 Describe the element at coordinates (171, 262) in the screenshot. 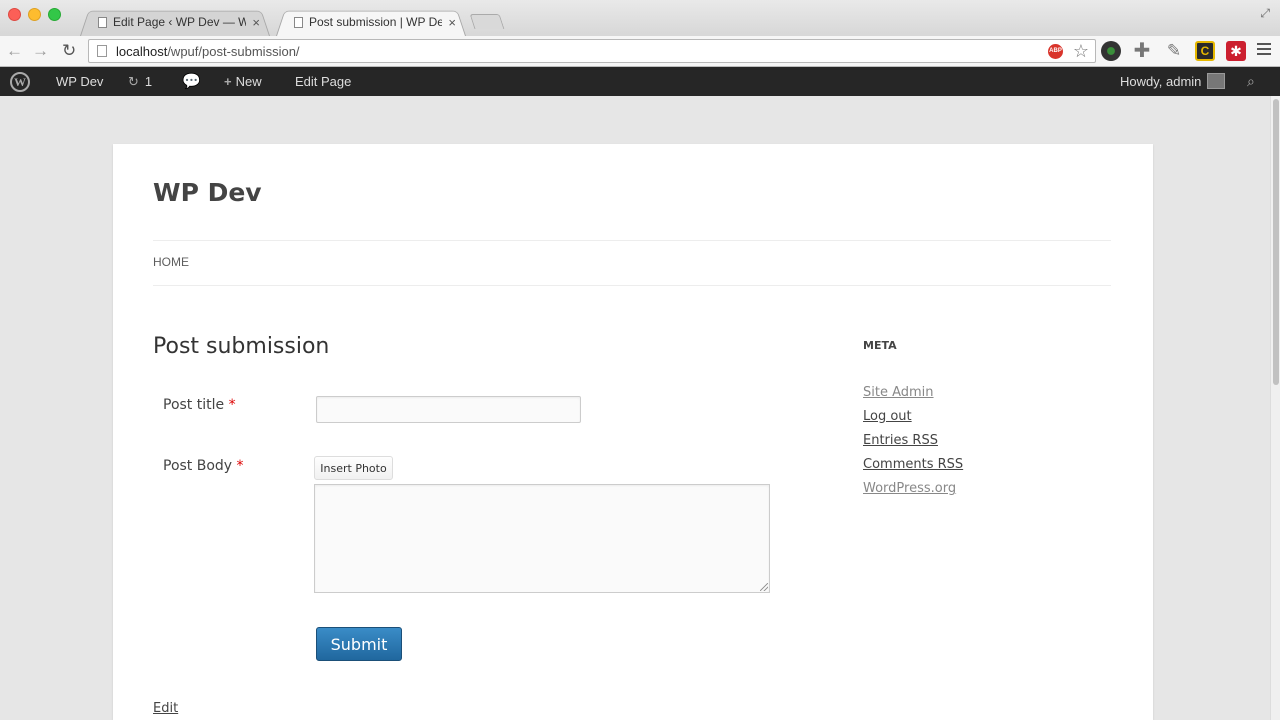

I see `nav-item-home: HOME` at that location.